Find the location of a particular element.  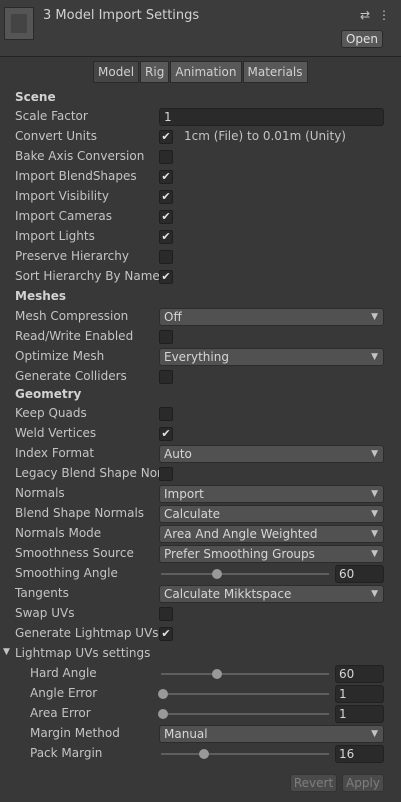

weld-vertices-row: Weld Vertices ✔ is located at coordinates (200, 434).